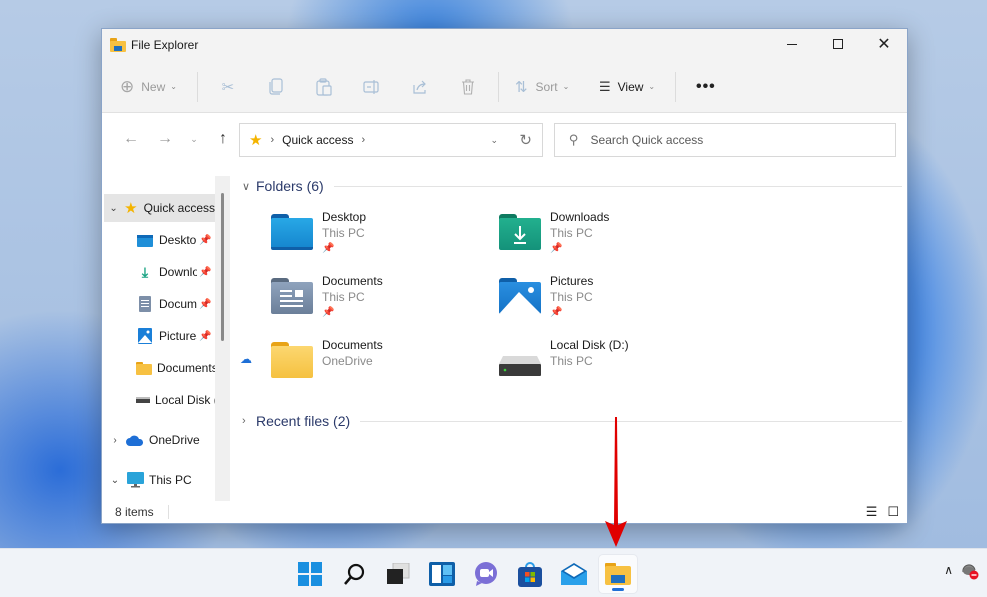  Describe the element at coordinates (352, 281) in the screenshot. I see `folder-name: Documents` at that location.